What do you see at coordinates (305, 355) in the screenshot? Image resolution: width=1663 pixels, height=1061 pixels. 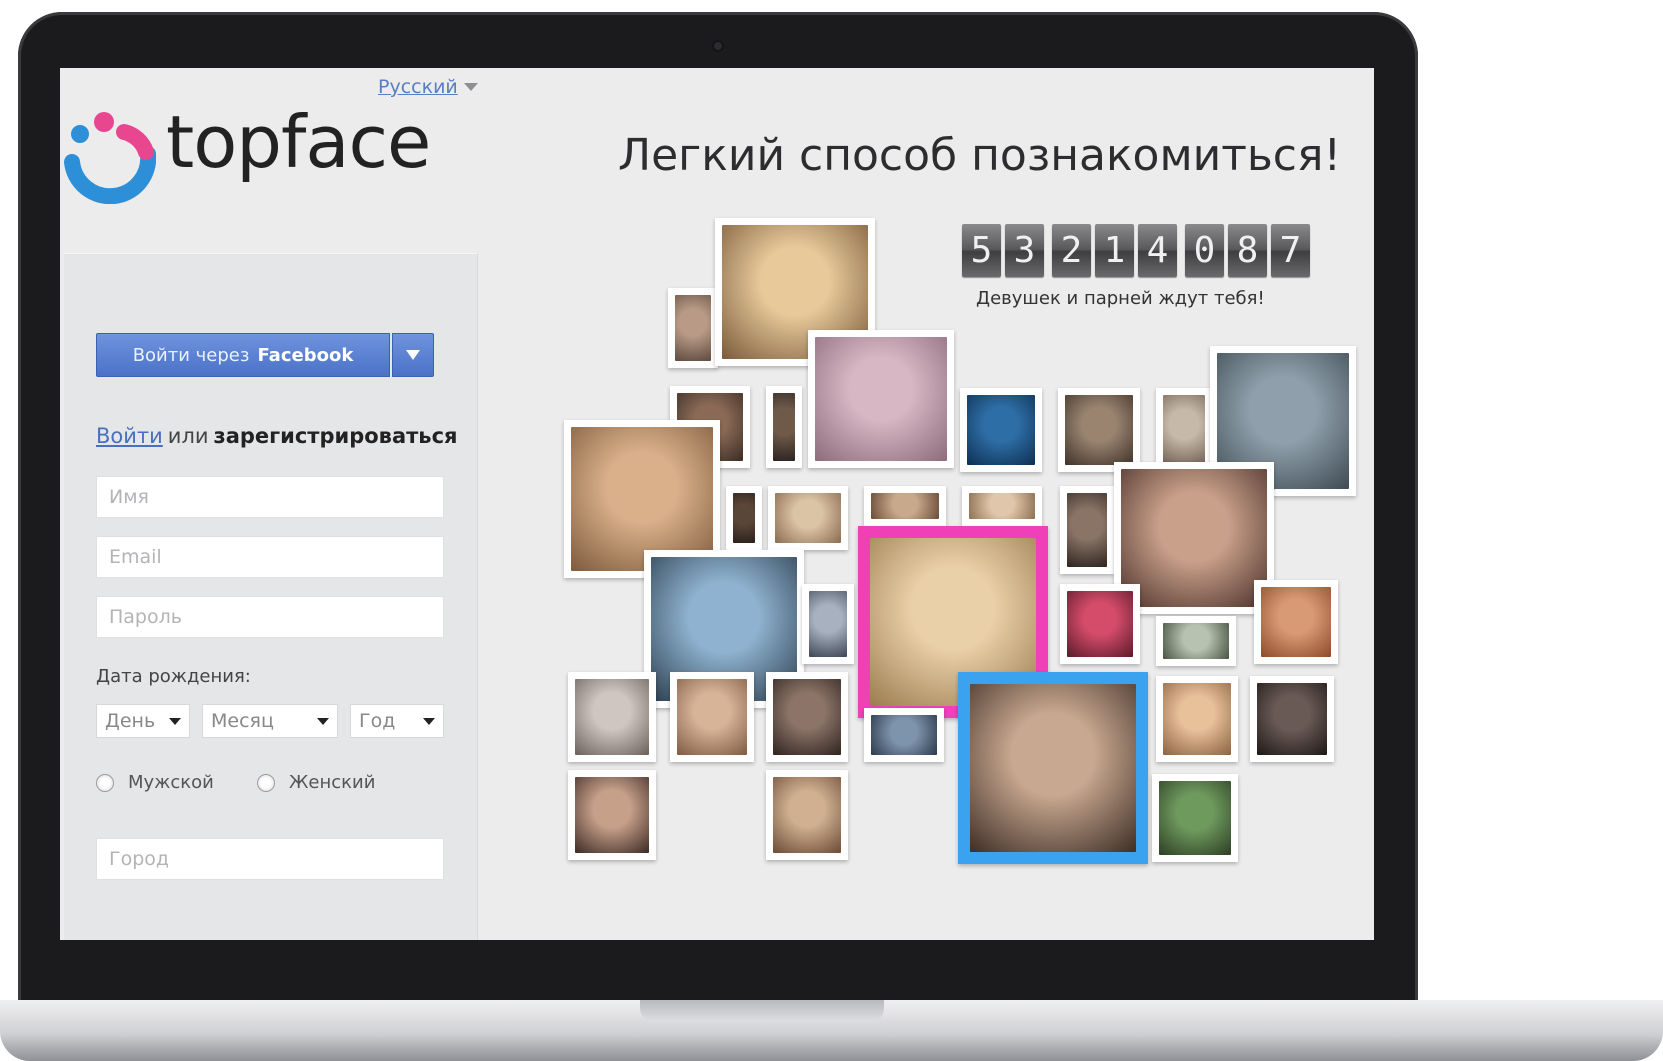 I see `facebook-brand-label: Facebook` at bounding box center [305, 355].